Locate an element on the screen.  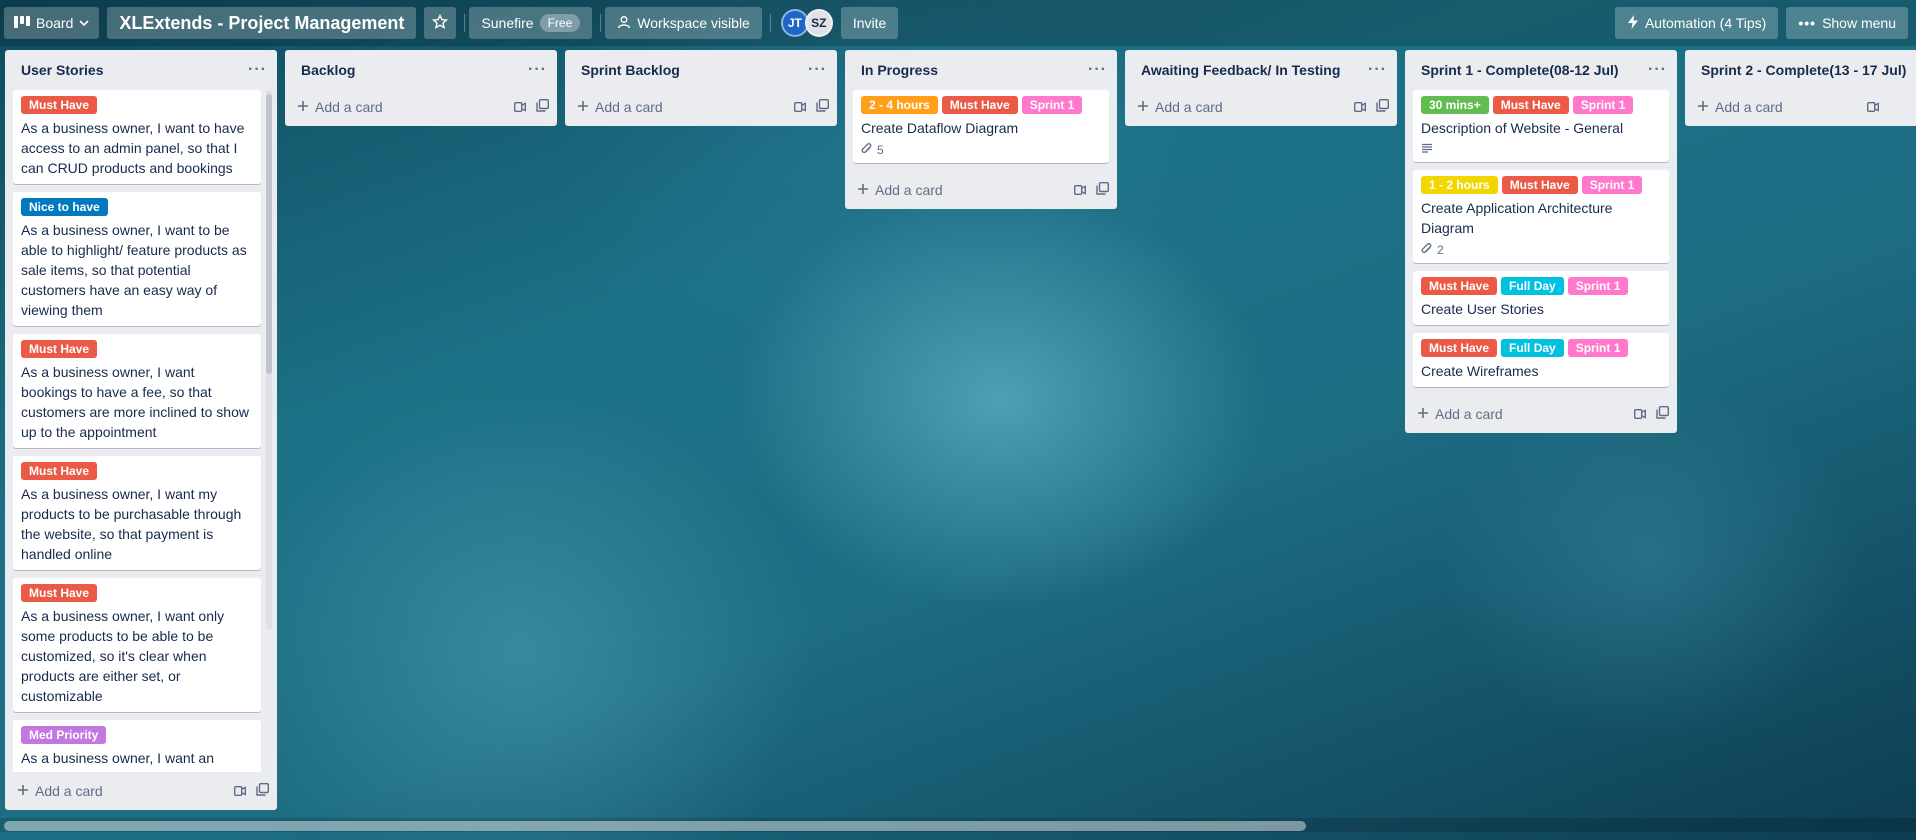
star-button is located at coordinates (440, 23).